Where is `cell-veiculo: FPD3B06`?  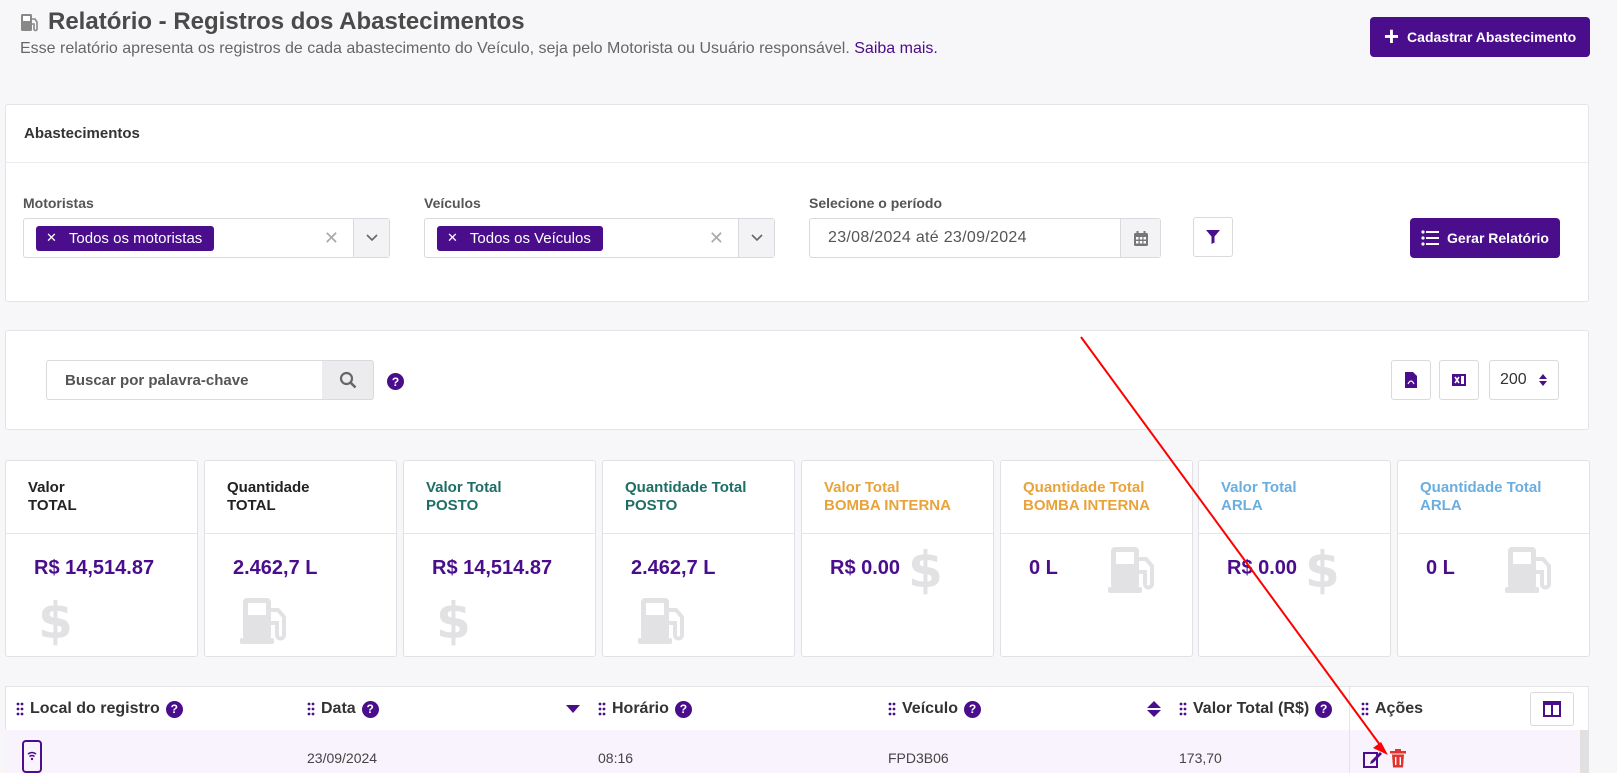
cell-veiculo: FPD3B06 is located at coordinates (918, 758).